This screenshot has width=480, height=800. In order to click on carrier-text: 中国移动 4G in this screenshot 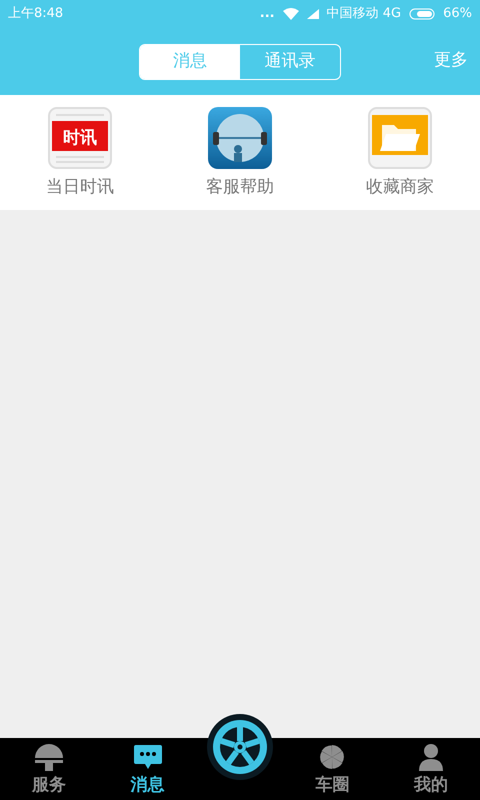, I will do `click(364, 14)`.